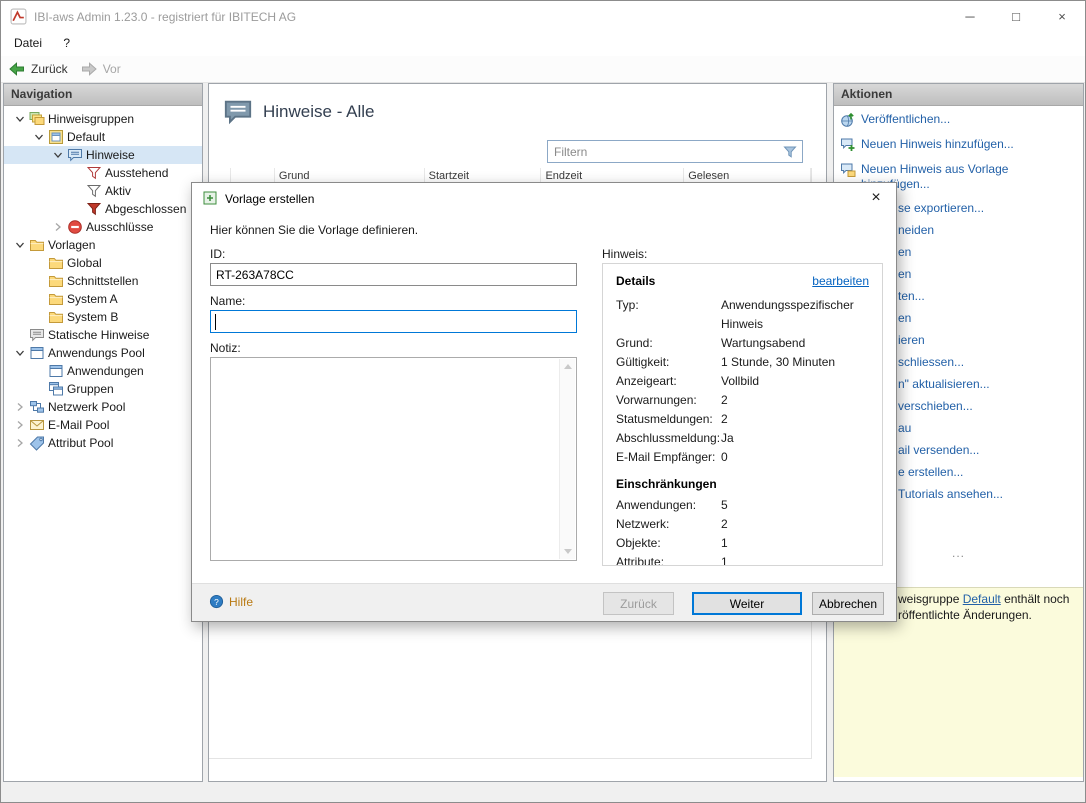 The image size is (1086, 803). Describe the element at coordinates (103, 209) in the screenshot. I see `tree-item-abgeschlossen: Abgeschlossen` at that location.